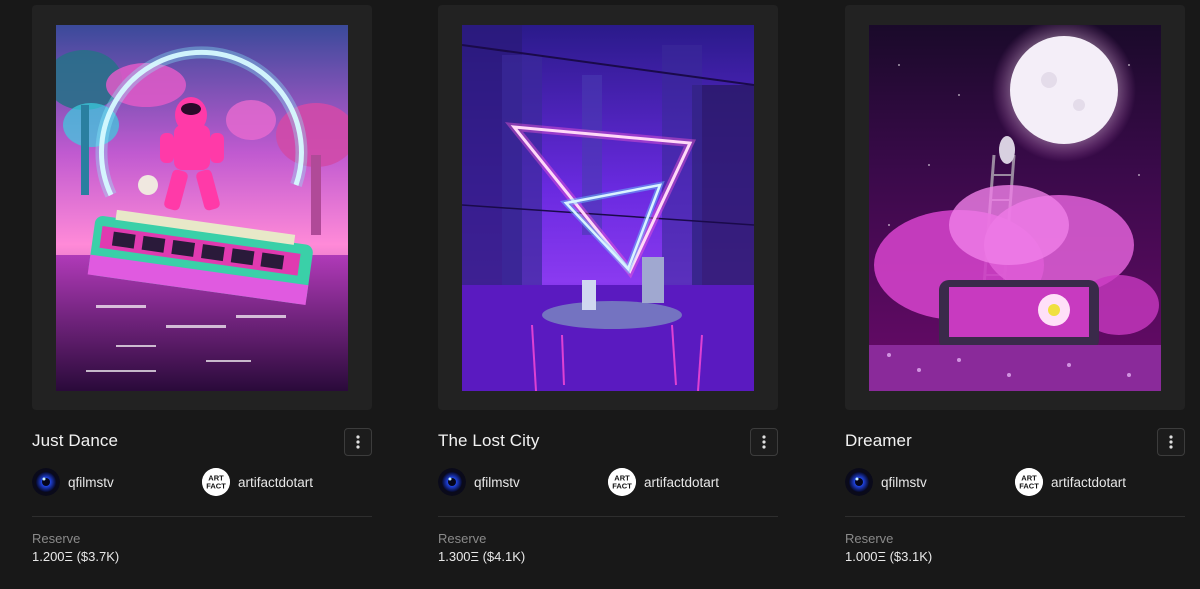 The width and height of the screenshot is (1200, 589). What do you see at coordinates (76, 556) in the screenshot?
I see `reserve-price: 1.200Ξ ($3.7K)` at bounding box center [76, 556].